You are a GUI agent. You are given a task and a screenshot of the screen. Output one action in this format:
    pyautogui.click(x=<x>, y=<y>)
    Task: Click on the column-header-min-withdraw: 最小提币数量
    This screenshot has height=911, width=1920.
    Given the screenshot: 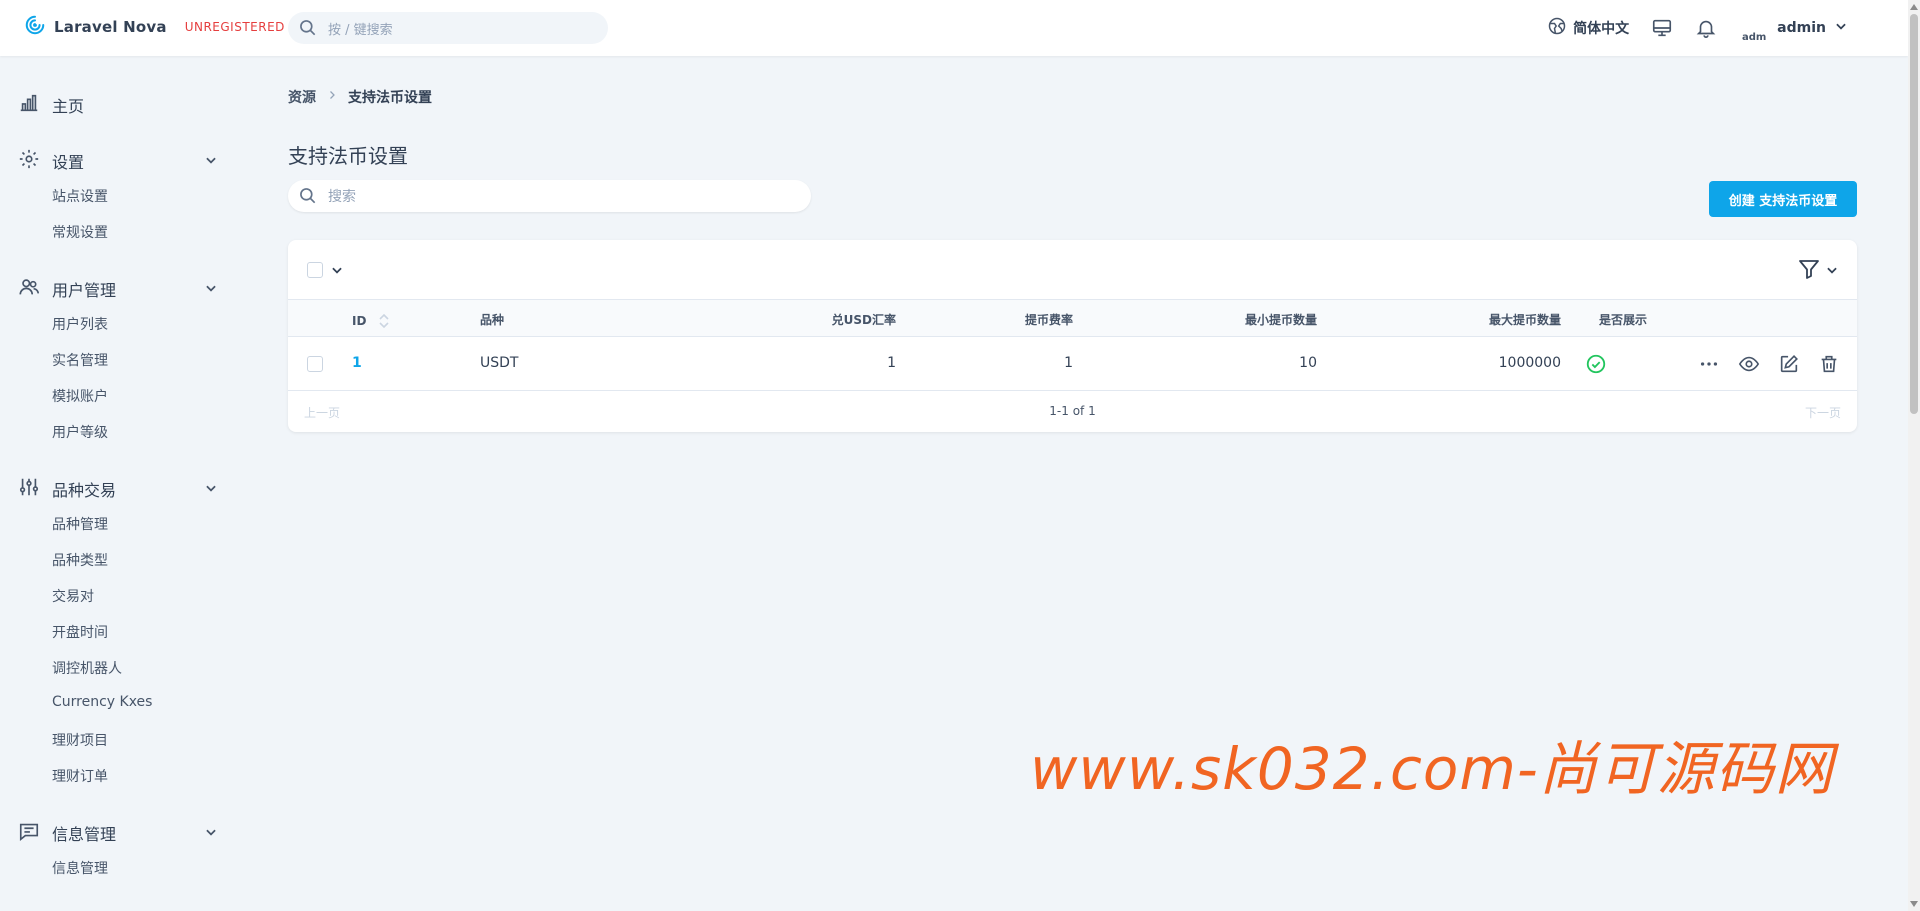 What is the action you would take?
    pyautogui.click(x=1280, y=320)
    